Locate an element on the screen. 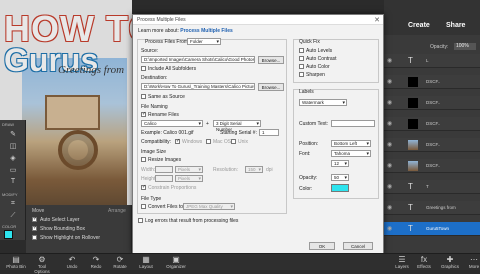 Image resolution: width=480 pixels, height=274 pixels. create-button: Create is located at coordinates (419, 25).